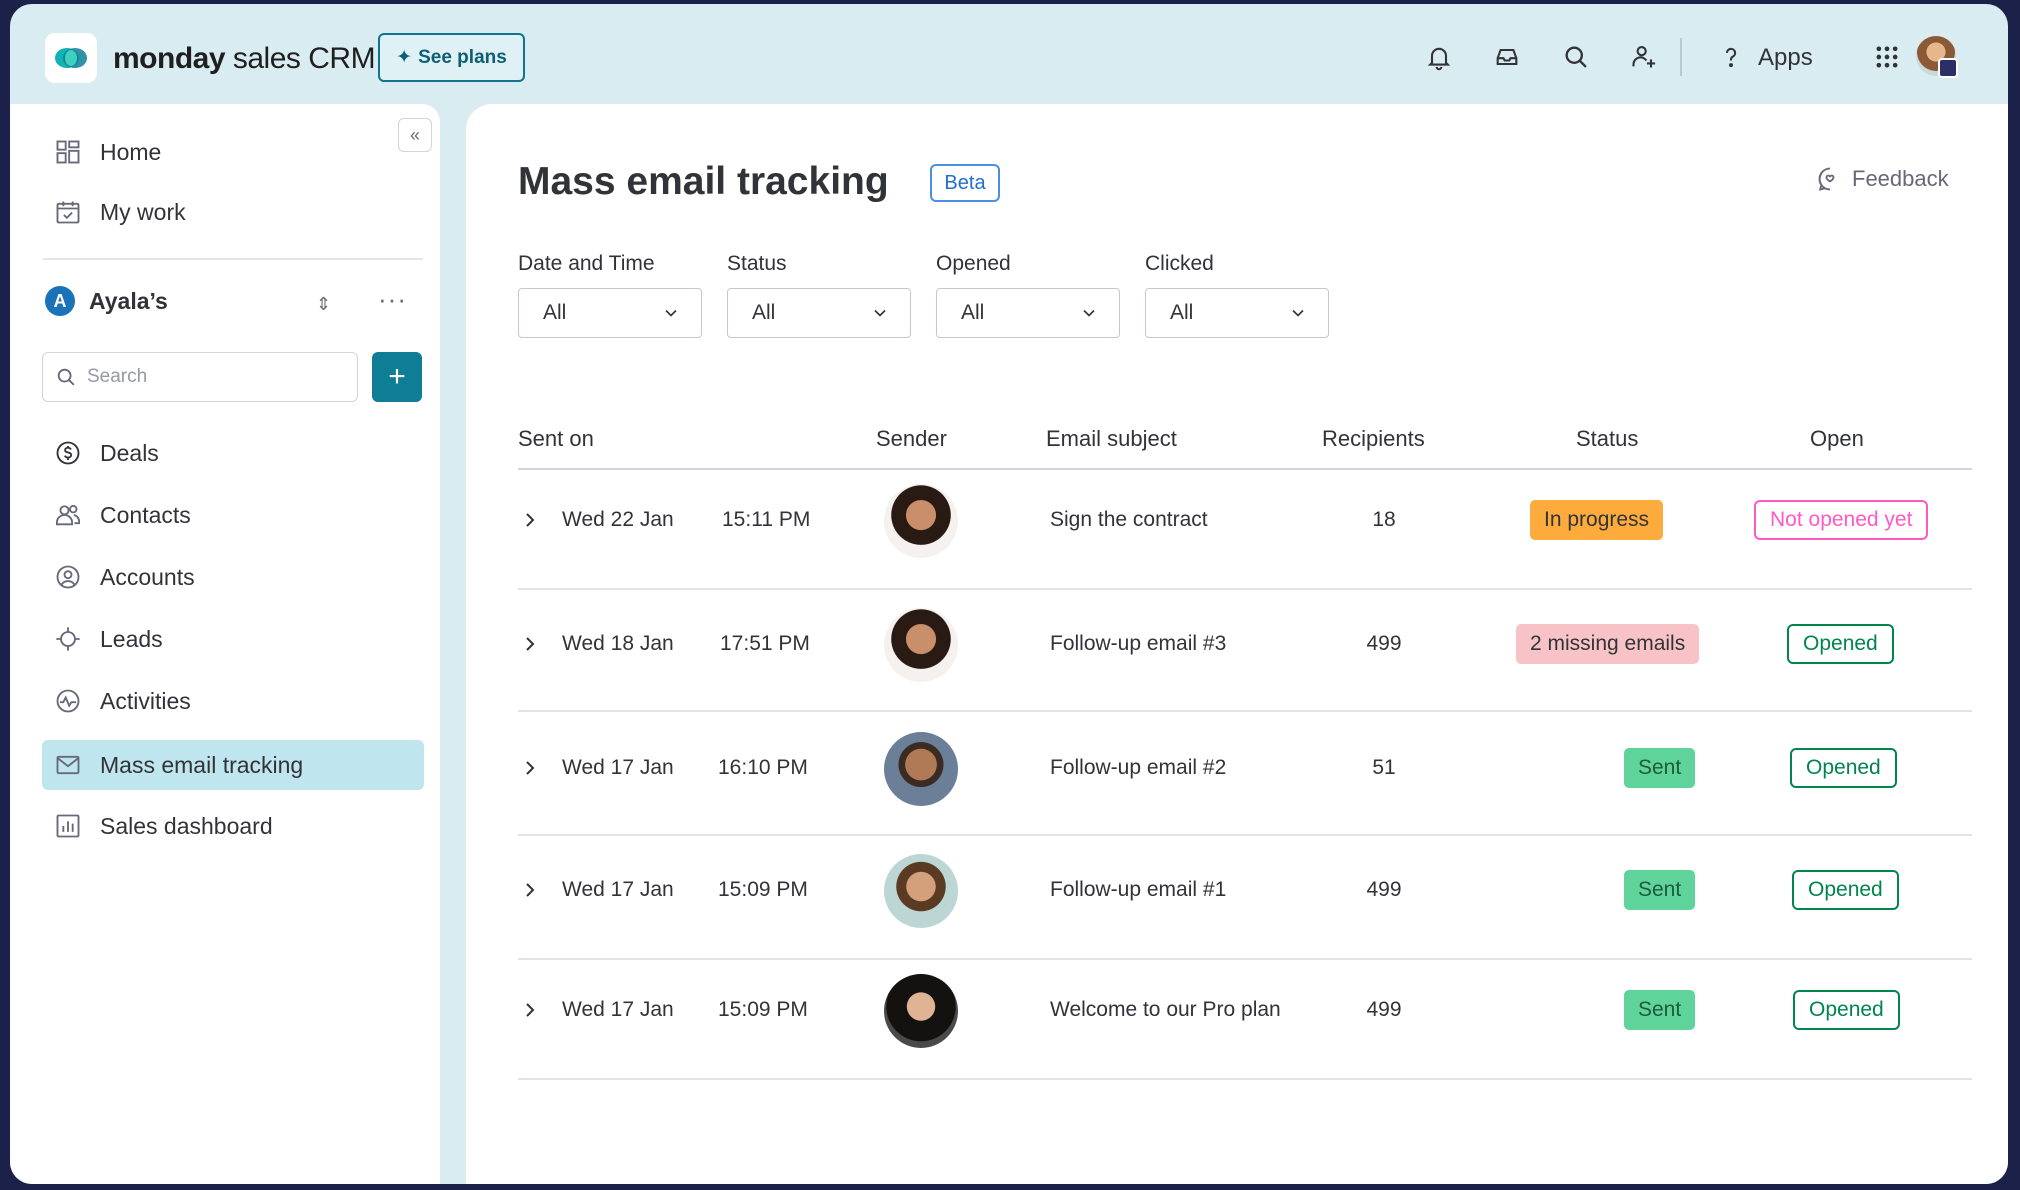  I want to click on filter-clicked: Clicked All, so click(1237, 295).